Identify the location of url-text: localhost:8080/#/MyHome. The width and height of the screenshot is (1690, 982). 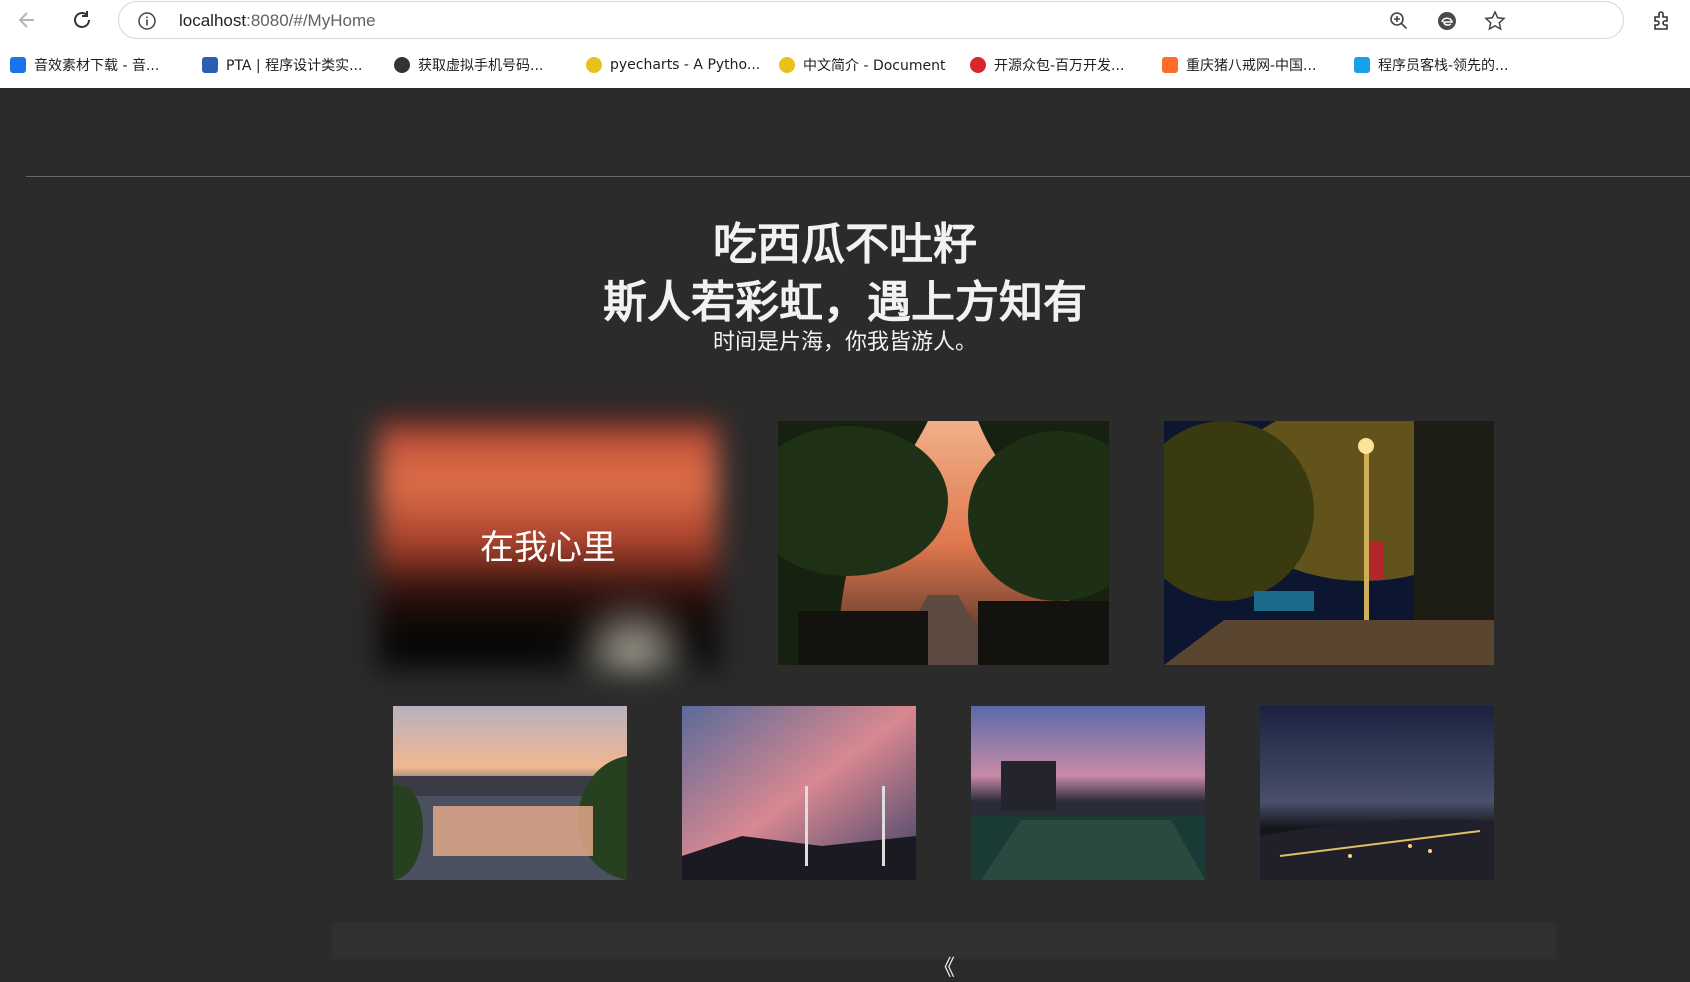
(277, 21).